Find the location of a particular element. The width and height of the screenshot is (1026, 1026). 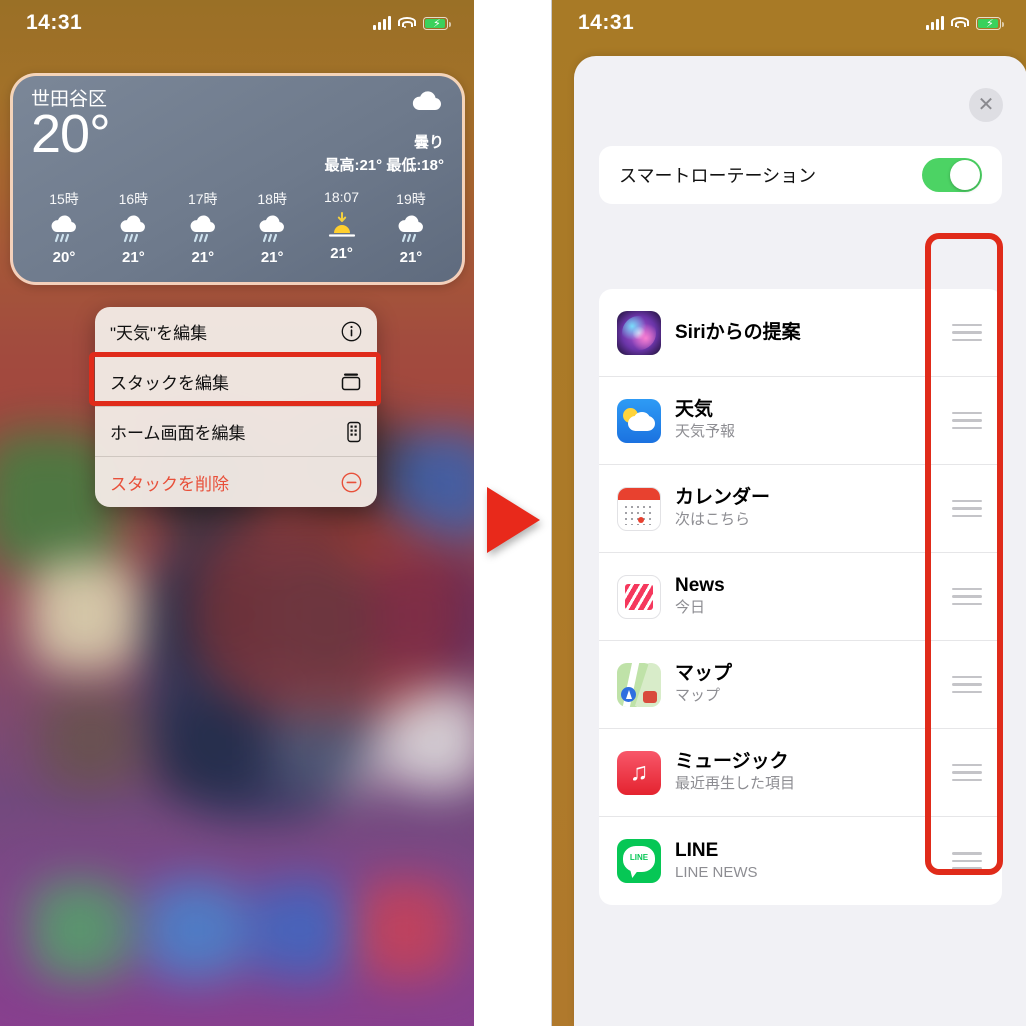

list-item-title: News is located at coordinates (700, 586).